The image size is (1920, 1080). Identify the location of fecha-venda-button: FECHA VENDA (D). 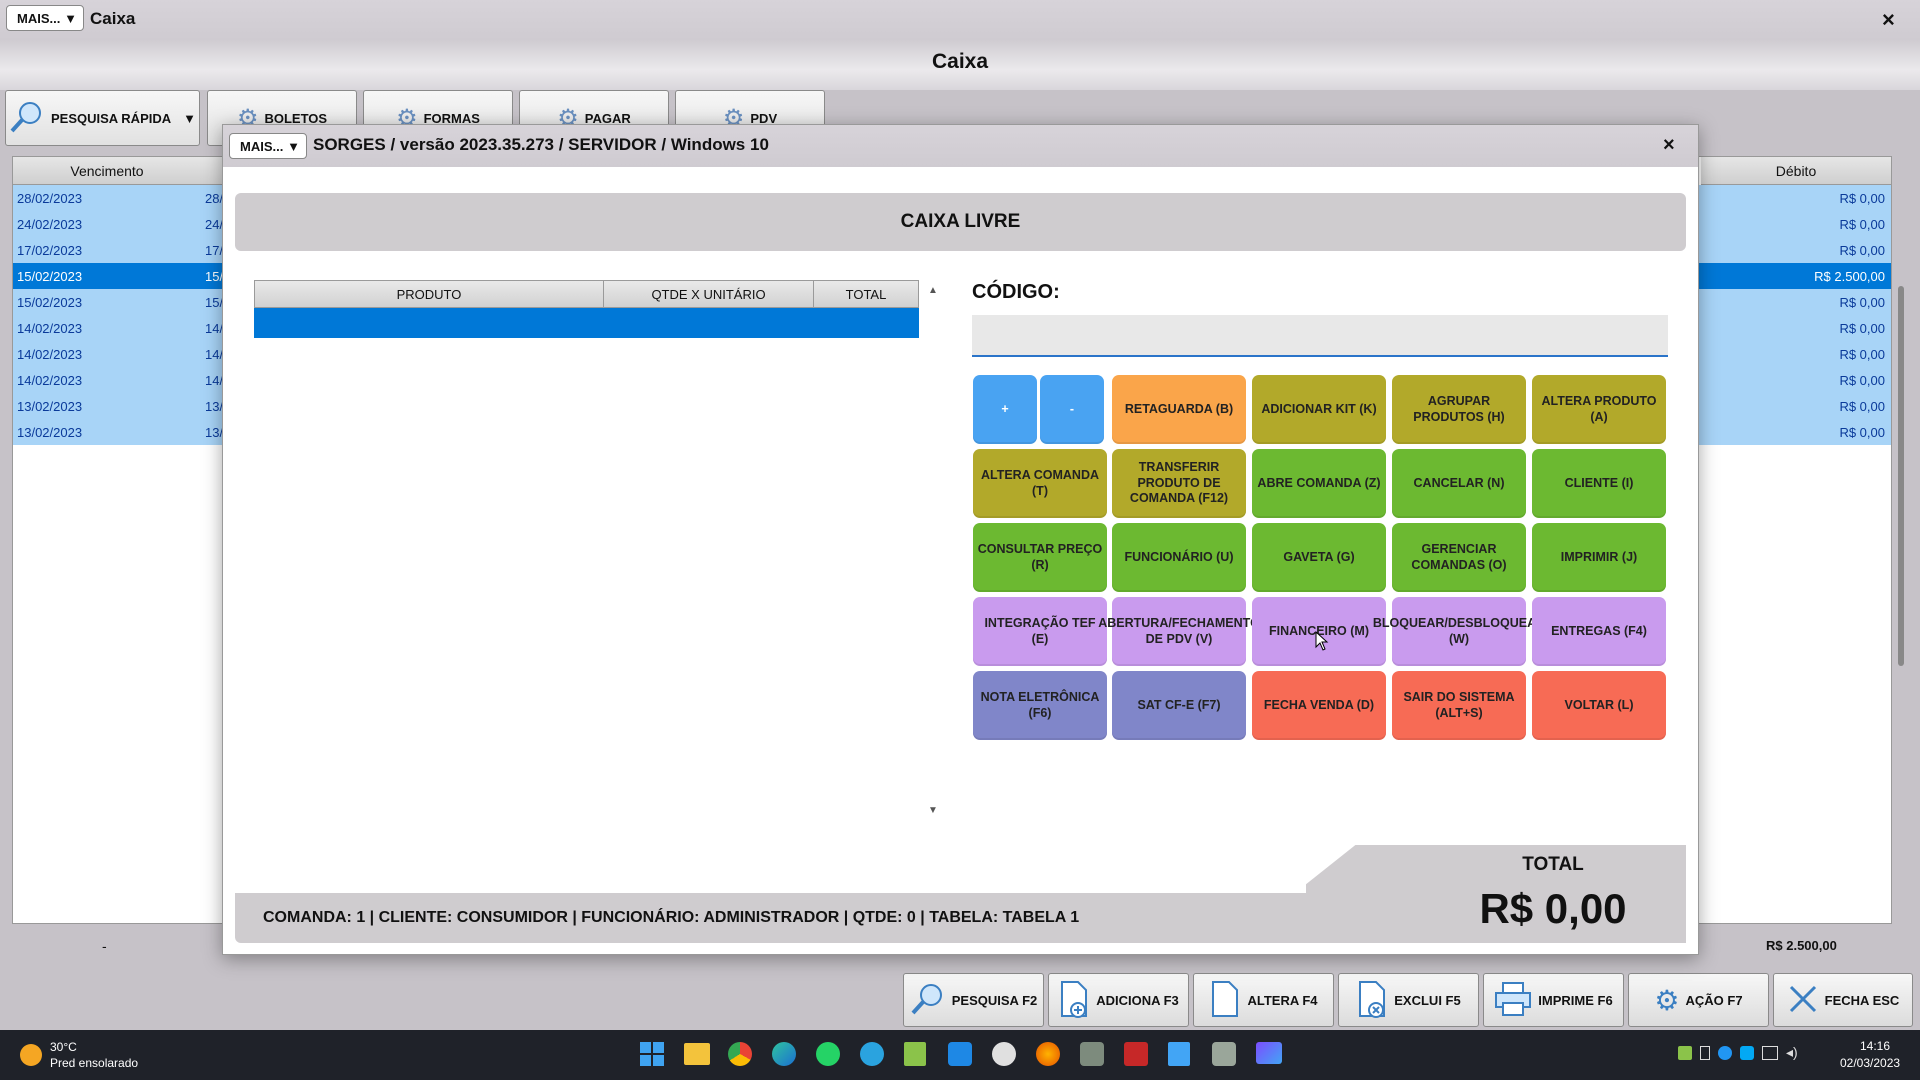
(1319, 705).